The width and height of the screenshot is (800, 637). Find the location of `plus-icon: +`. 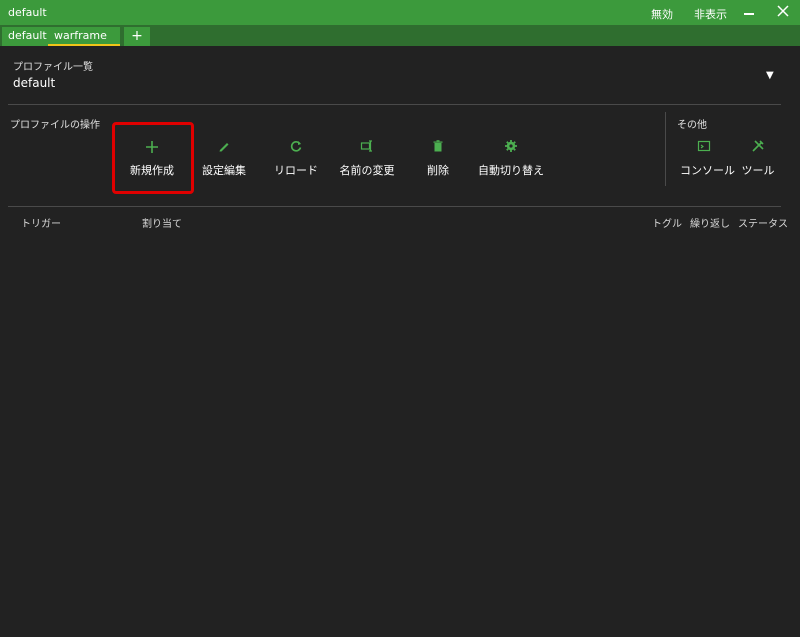

plus-icon: + is located at coordinates (137, 36).